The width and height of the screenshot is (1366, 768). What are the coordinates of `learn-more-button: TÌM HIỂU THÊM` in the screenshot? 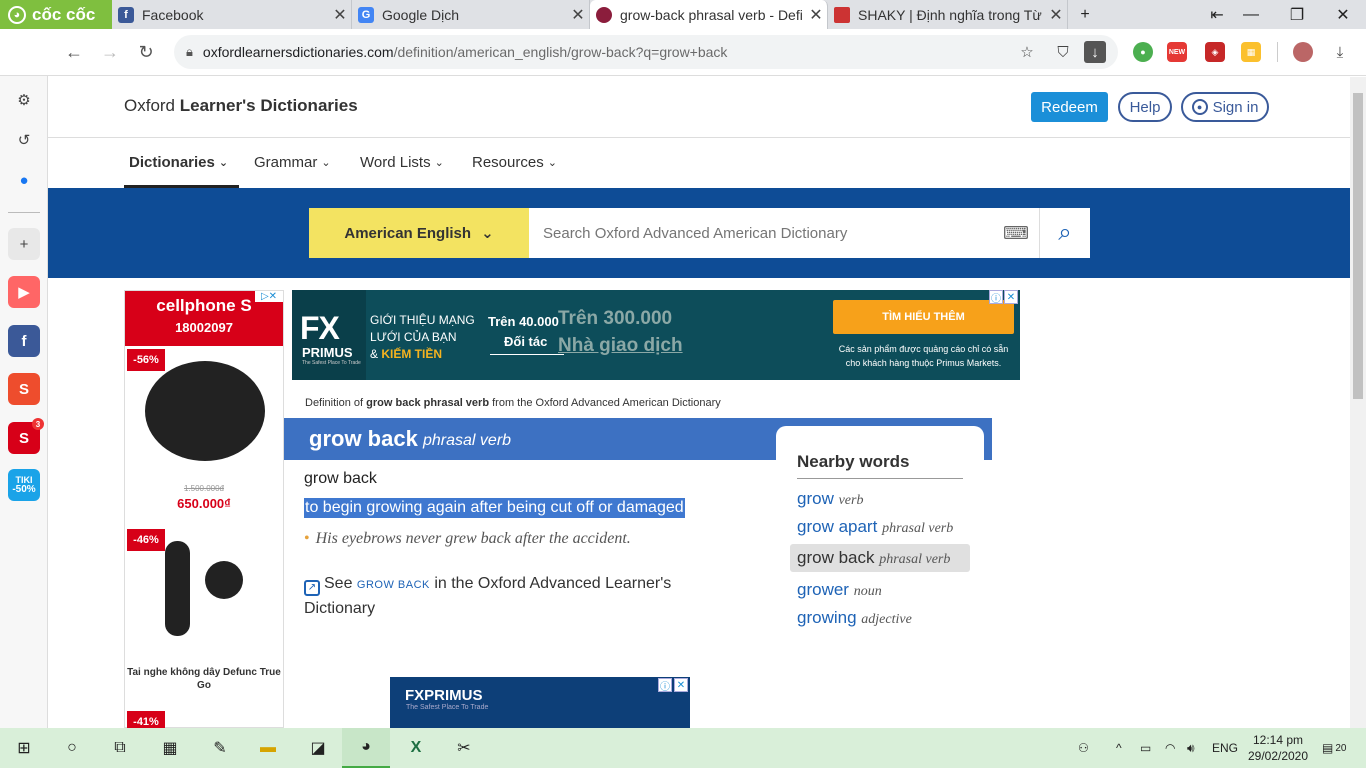 It's located at (923, 317).